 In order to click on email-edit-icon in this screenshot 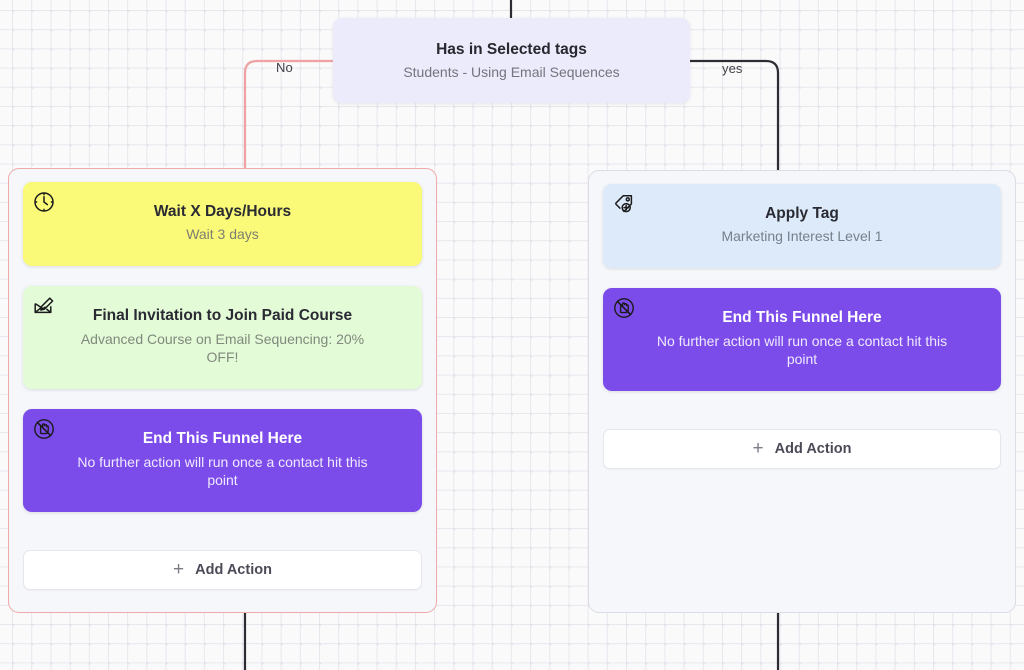, I will do `click(44, 306)`.